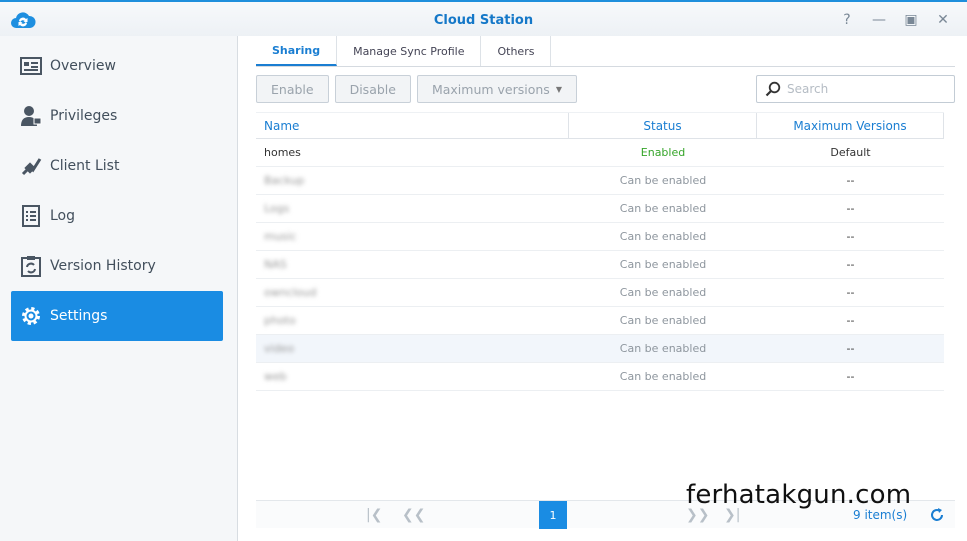 Image resolution: width=967 pixels, height=541 pixels. I want to click on version-history-icon, so click(31, 266).